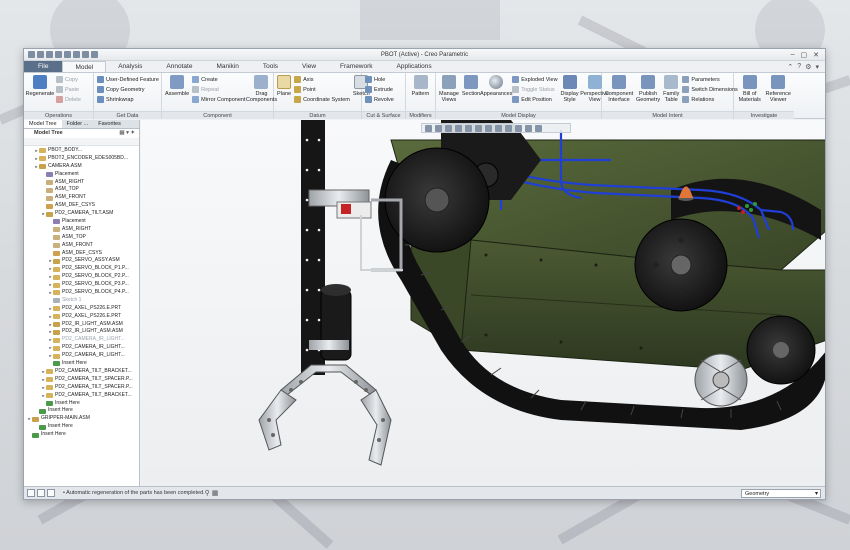 This screenshot has height=550, width=850. I want to click on extrude-button: Extrude, so click(379, 89).